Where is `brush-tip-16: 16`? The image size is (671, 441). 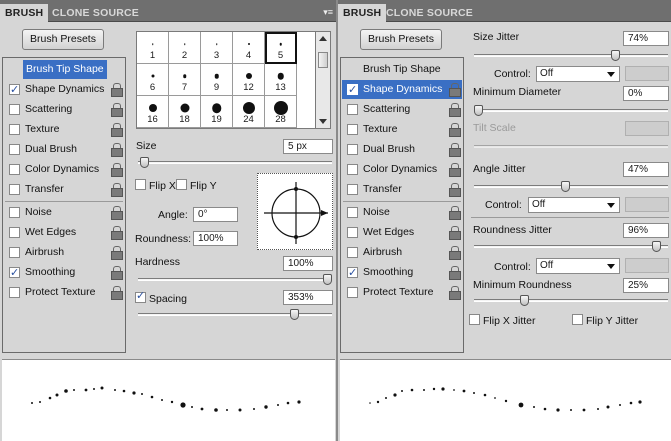
brush-tip-16: 16 is located at coordinates (153, 112).